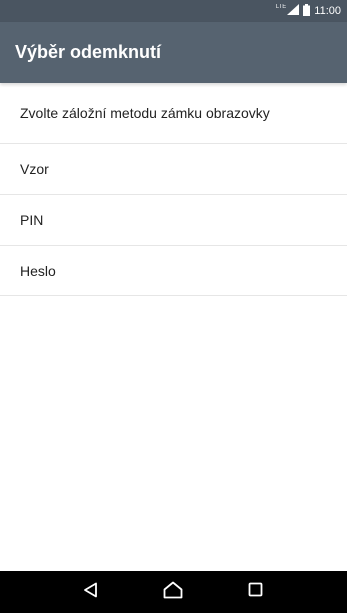 The height and width of the screenshot is (613, 347). What do you see at coordinates (173, 168) in the screenshot?
I see `option-pattern: Vzor` at bounding box center [173, 168].